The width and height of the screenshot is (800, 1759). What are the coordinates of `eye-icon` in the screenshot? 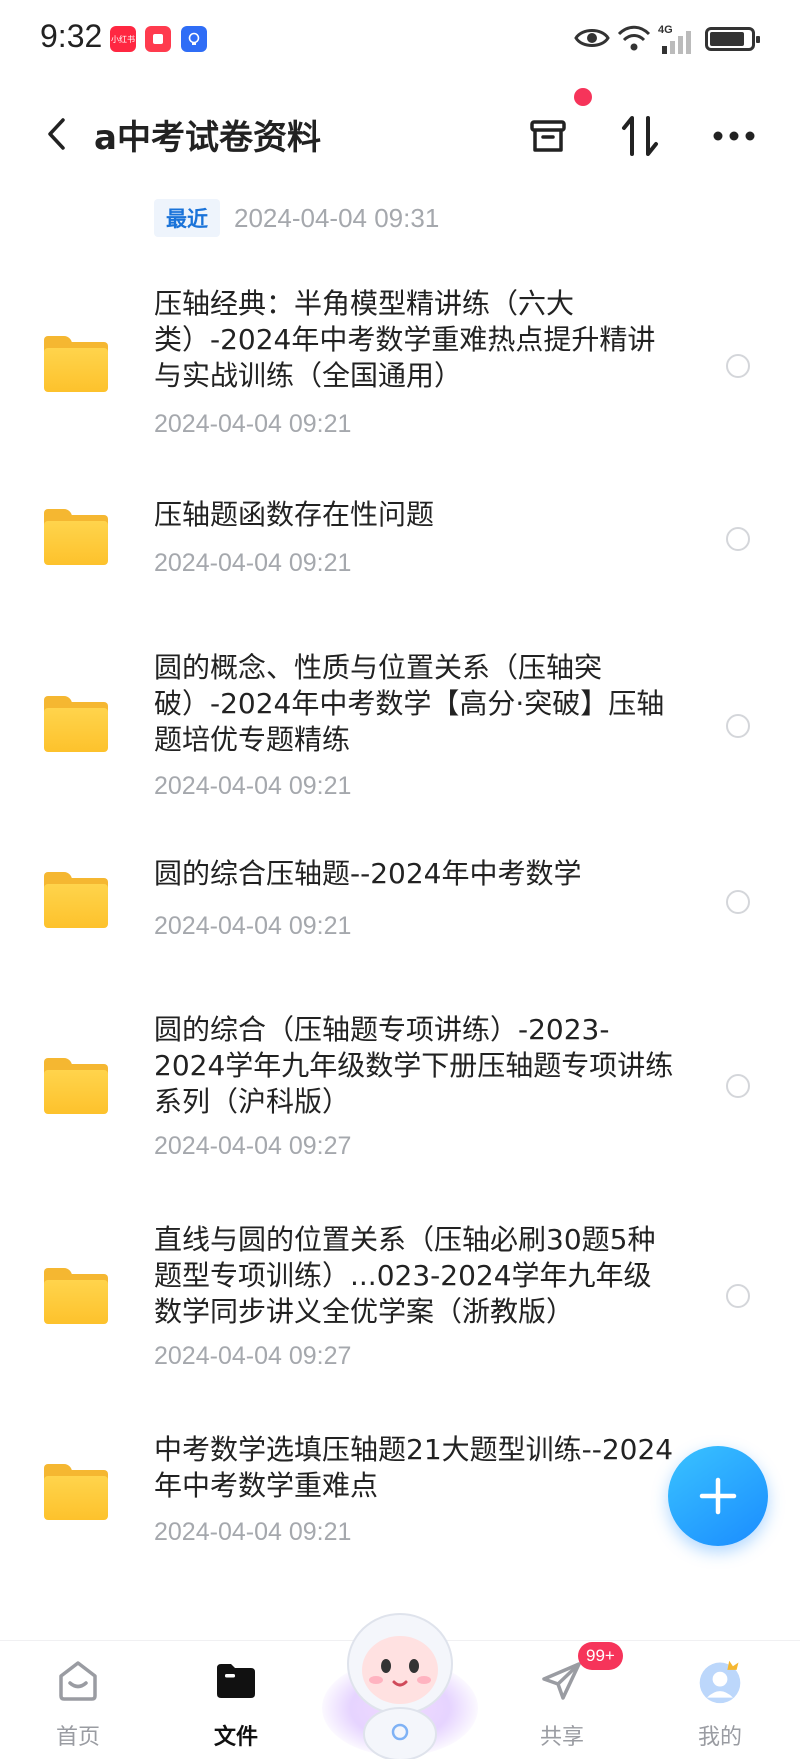 It's located at (592, 40).